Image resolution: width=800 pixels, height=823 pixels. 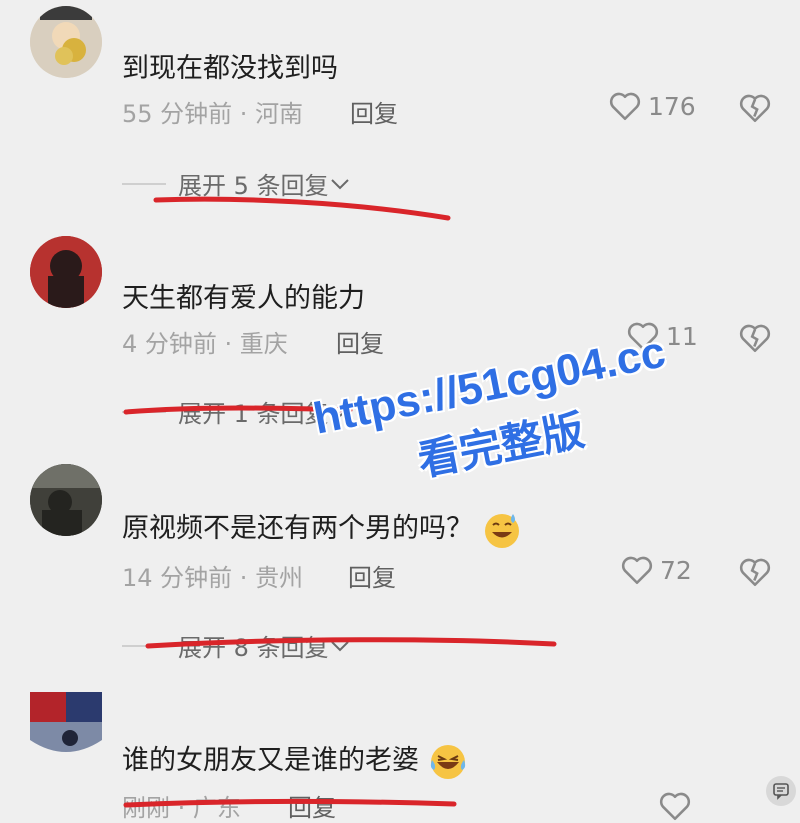 I want to click on like-button: 176, so click(x=652, y=106).